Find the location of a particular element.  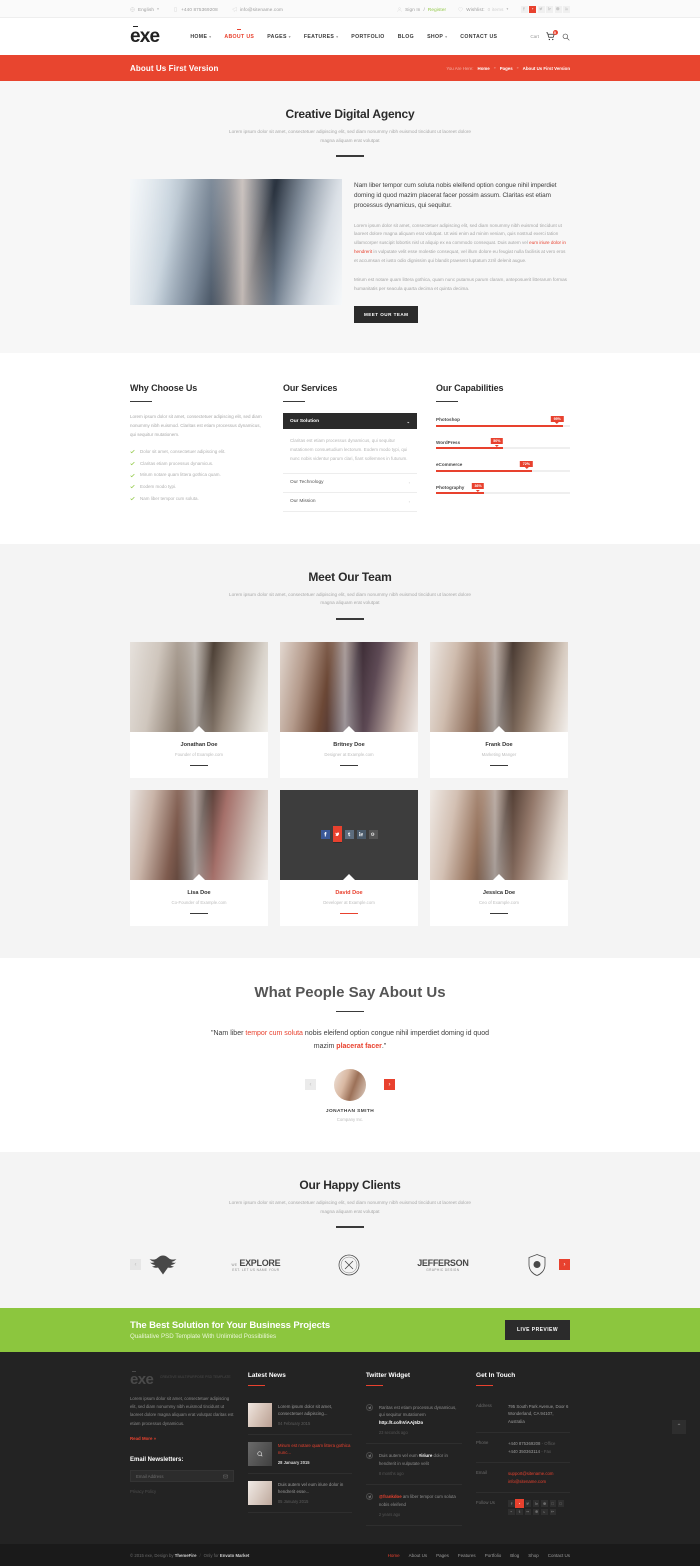

account-links: Sign In / Register is located at coordinates (421, 9).